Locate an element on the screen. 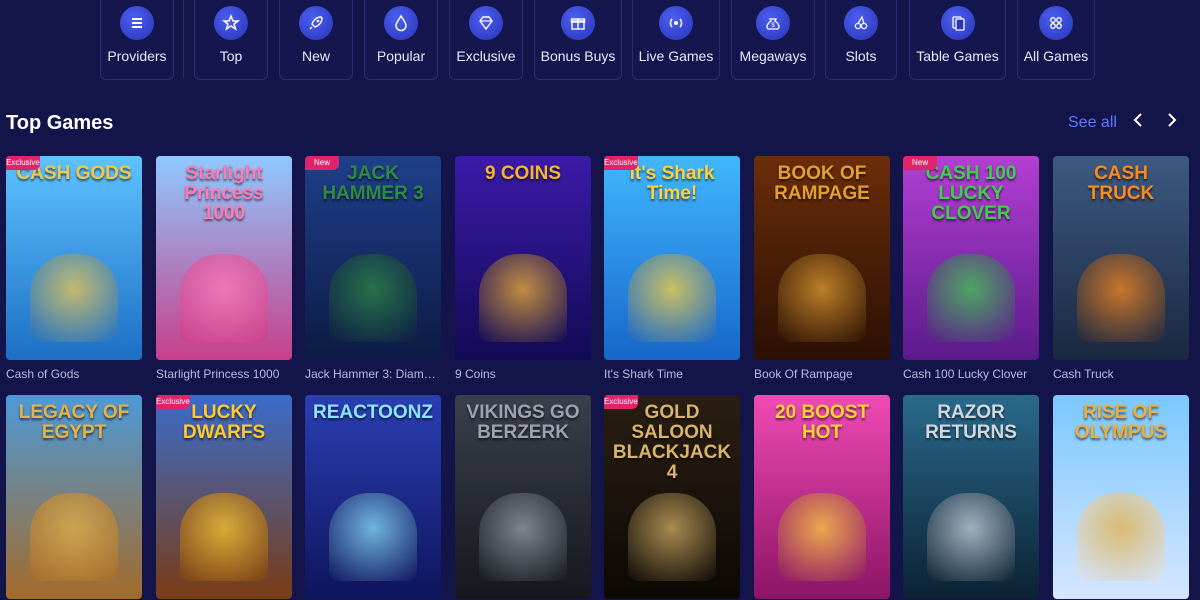 This screenshot has width=1200, height=600. money-bag-icon: $ is located at coordinates (773, 23).